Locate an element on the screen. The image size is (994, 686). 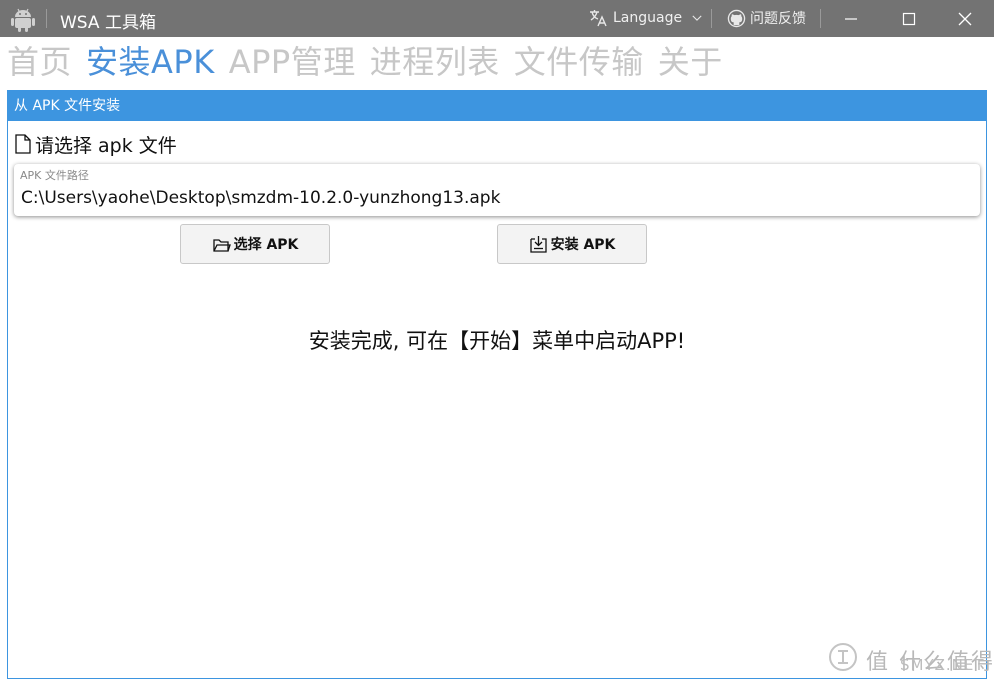
folder-open-icon is located at coordinates (221, 245).